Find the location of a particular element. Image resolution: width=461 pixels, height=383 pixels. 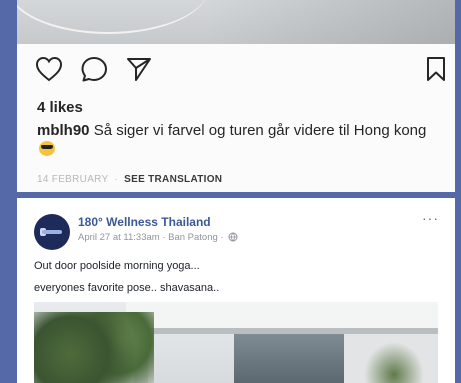

photo-palm is located at coordinates (394, 362).